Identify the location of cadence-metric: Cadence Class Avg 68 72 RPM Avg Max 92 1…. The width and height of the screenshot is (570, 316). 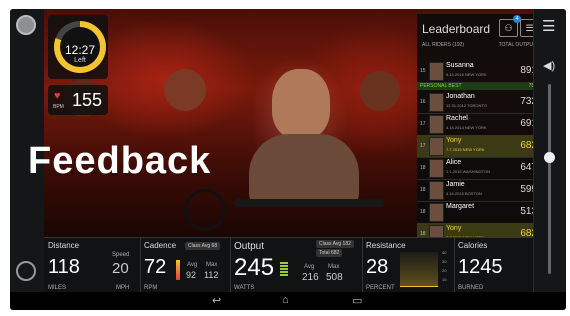
(185, 265).